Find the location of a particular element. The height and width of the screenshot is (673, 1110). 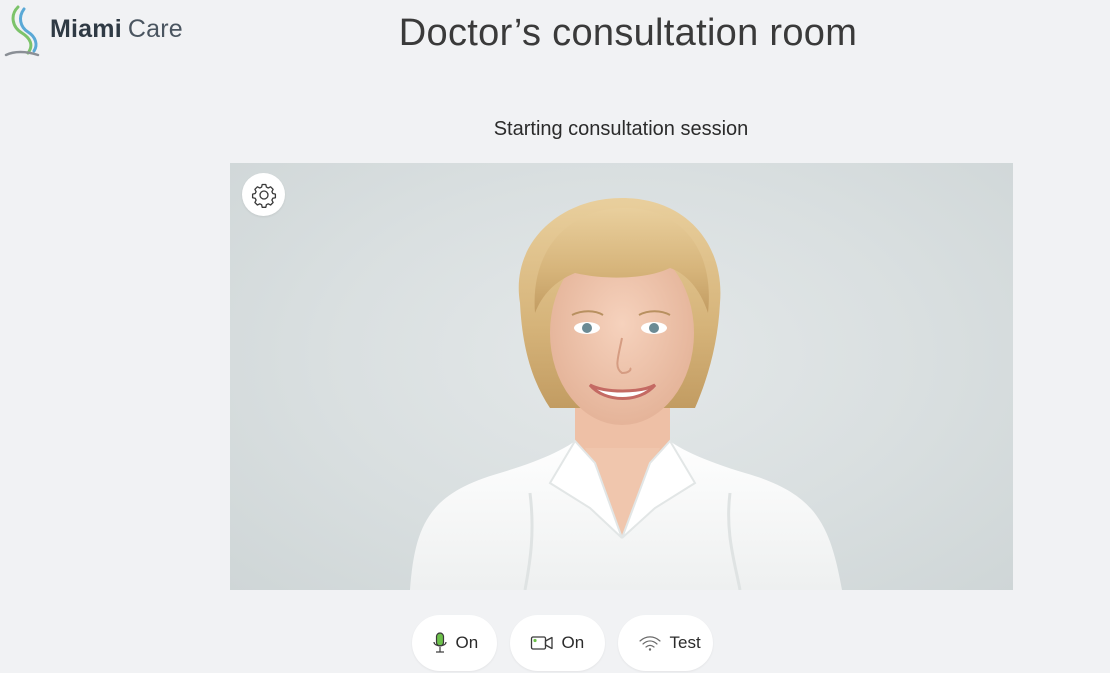

video-camera-icon is located at coordinates (542, 643).